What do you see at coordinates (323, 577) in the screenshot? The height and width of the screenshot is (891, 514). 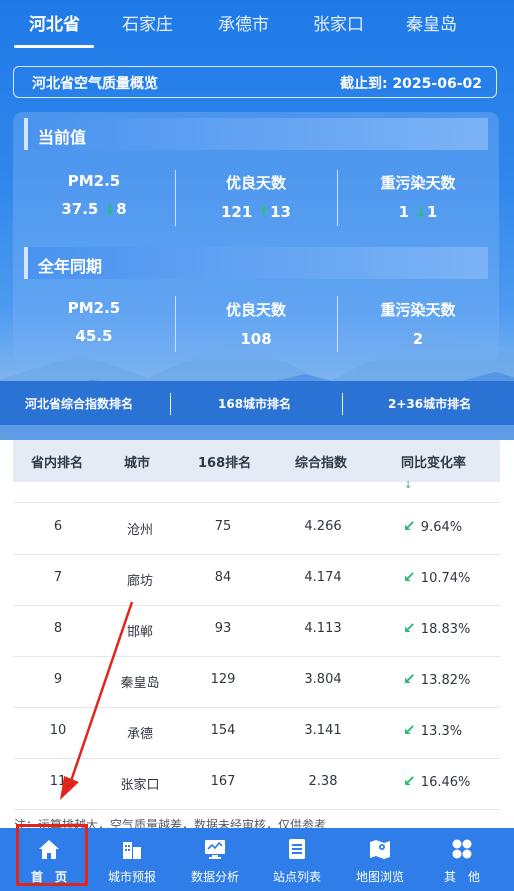 I see `cell-index: 4.174` at bounding box center [323, 577].